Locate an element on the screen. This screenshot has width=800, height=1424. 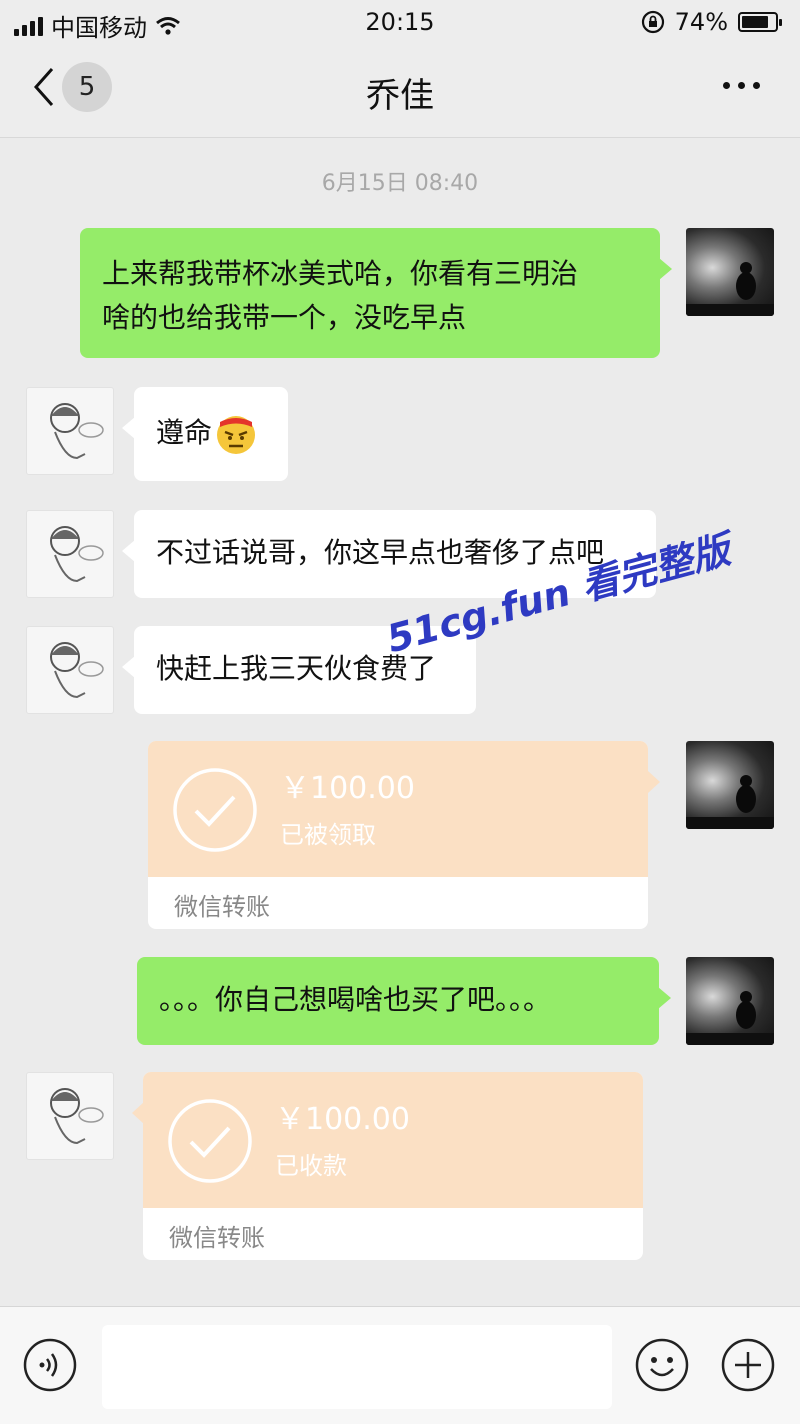
angry-face-emoji-icon is located at coordinates (236, 435).